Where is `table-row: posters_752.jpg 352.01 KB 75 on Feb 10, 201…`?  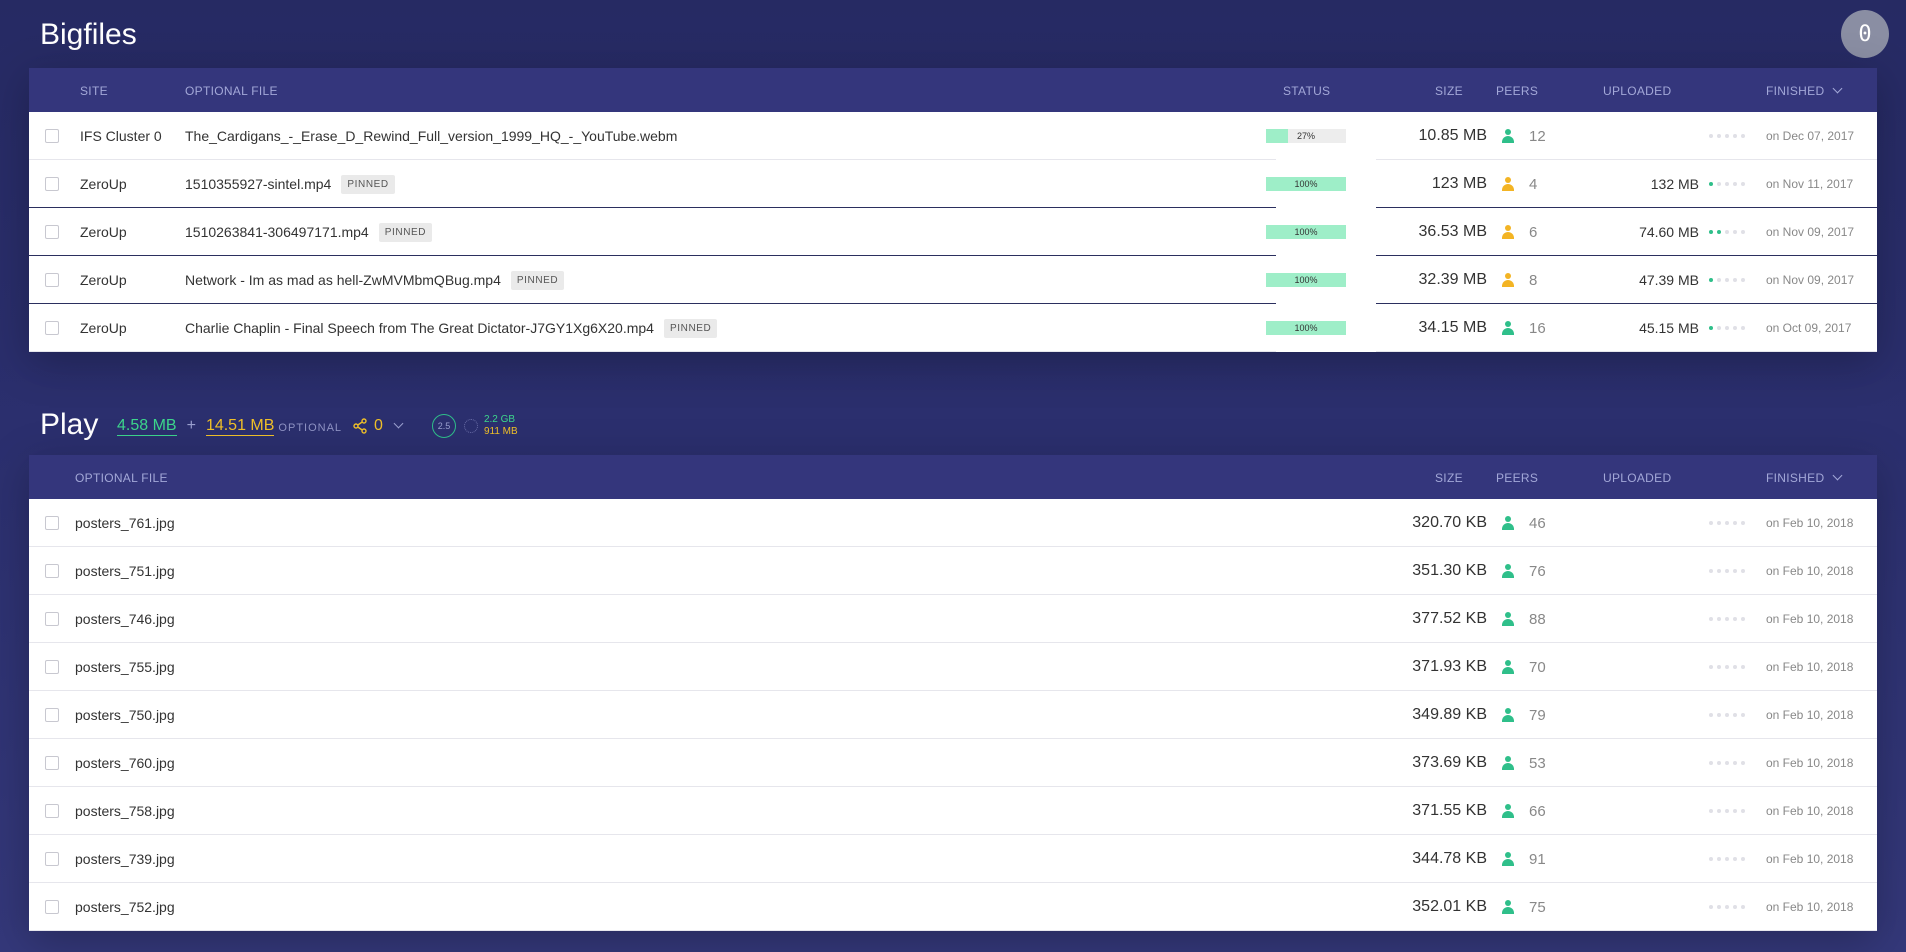 table-row: posters_752.jpg 352.01 KB 75 on Feb 10, 201… is located at coordinates (953, 907).